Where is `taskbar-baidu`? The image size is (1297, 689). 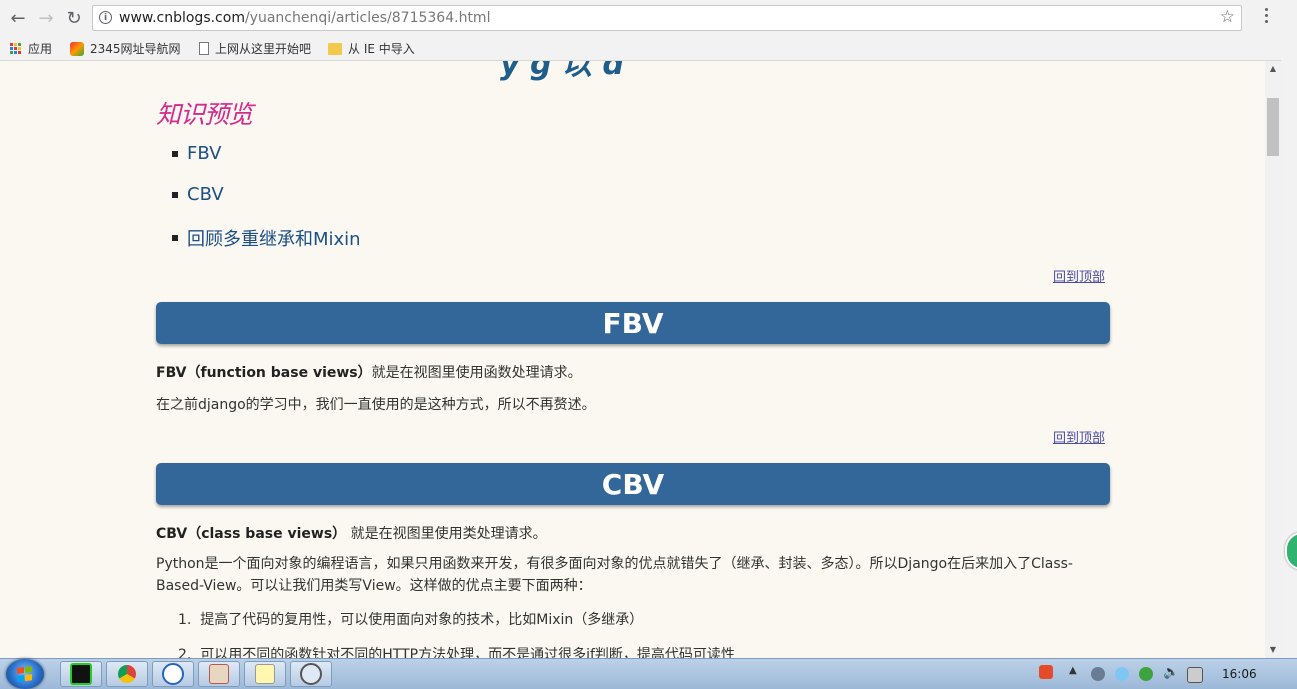 taskbar-baidu is located at coordinates (173, 674).